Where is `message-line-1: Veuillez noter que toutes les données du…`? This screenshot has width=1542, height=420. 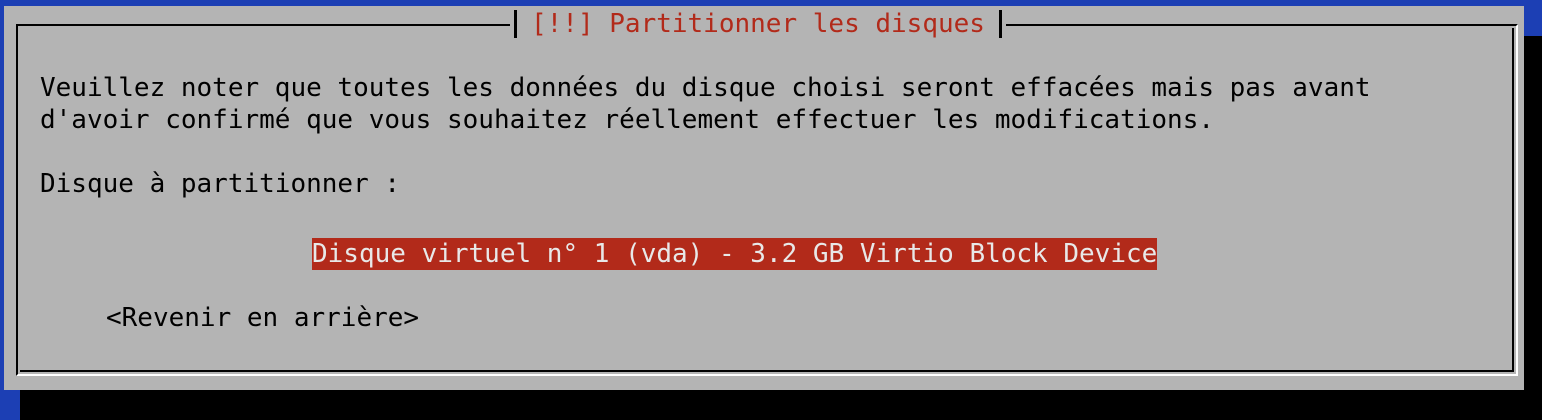
message-line-1: Veuillez noter que toutes les données du… is located at coordinates (705, 88).